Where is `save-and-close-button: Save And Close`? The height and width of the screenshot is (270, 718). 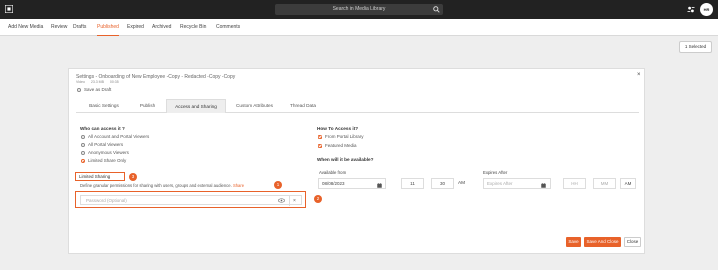 save-and-close-button: Save And Close is located at coordinates (602, 242).